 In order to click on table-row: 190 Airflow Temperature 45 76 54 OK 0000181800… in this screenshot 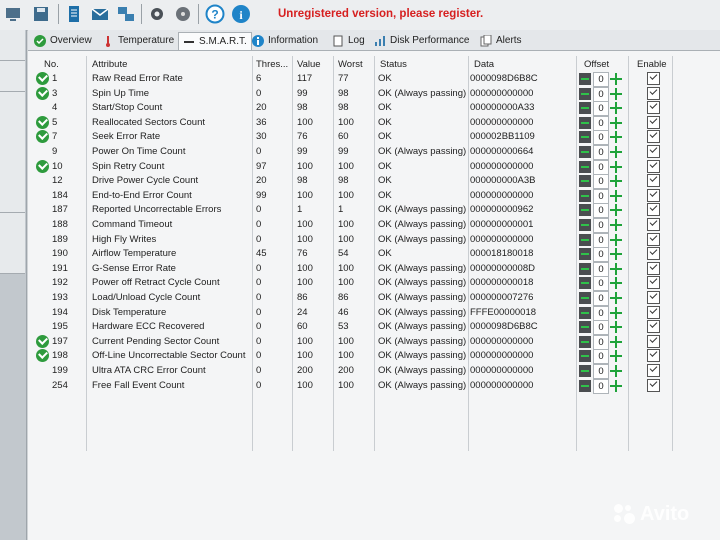, I will do `click(374, 255)`.